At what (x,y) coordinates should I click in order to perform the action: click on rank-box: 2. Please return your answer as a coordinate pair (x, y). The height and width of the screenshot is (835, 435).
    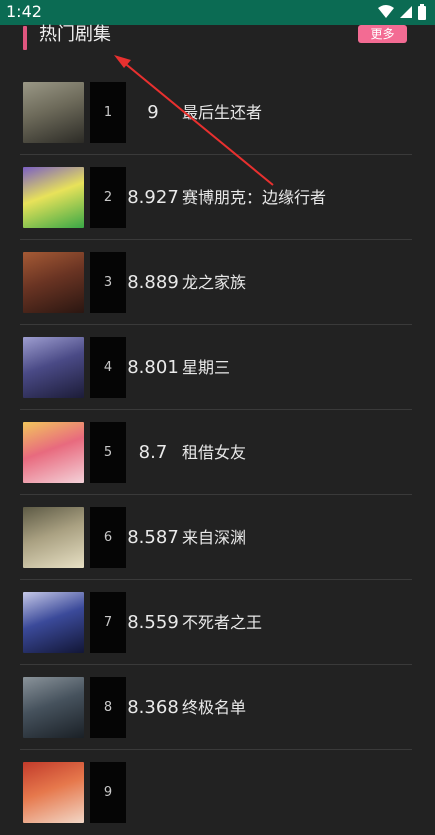
    Looking at the image, I should click on (108, 197).